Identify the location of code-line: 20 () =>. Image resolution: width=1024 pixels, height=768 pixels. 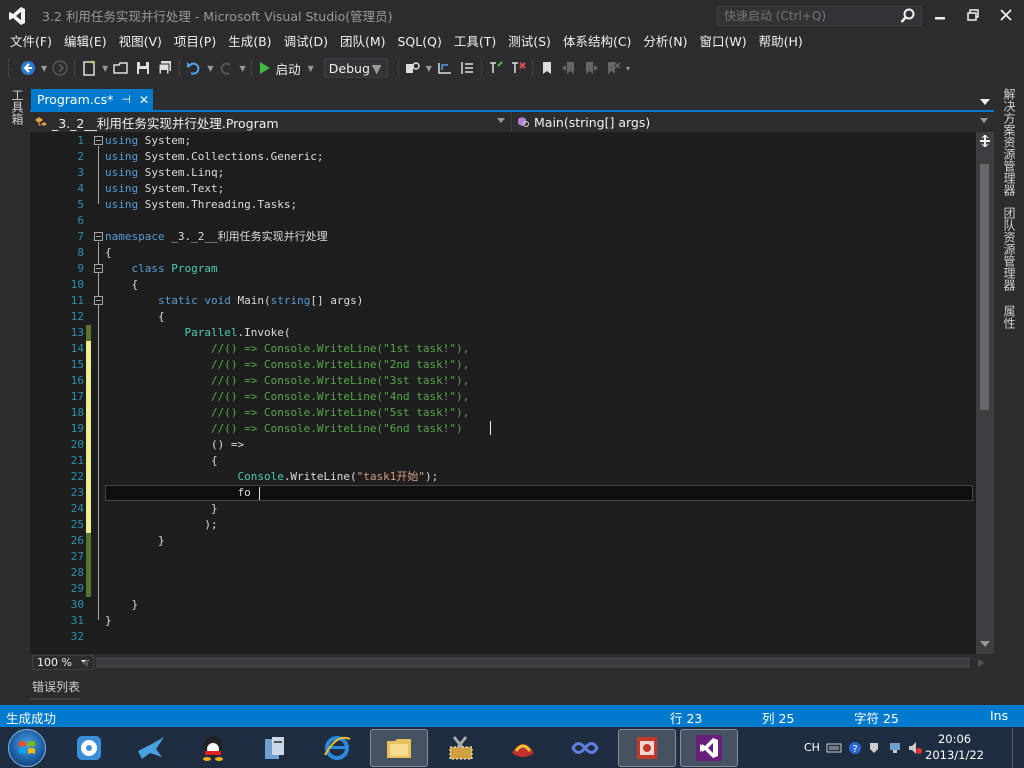
(503, 445).